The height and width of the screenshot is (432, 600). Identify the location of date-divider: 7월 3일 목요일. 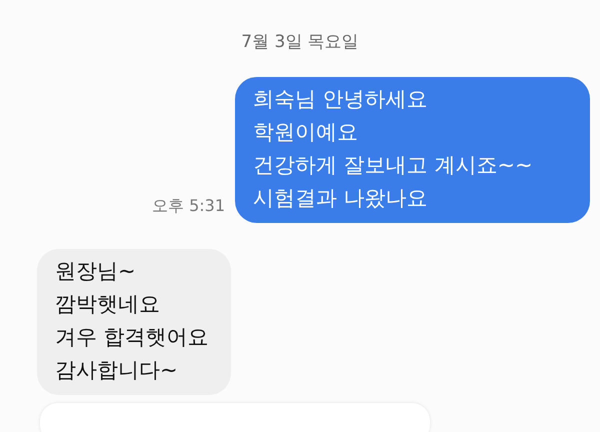
(300, 42).